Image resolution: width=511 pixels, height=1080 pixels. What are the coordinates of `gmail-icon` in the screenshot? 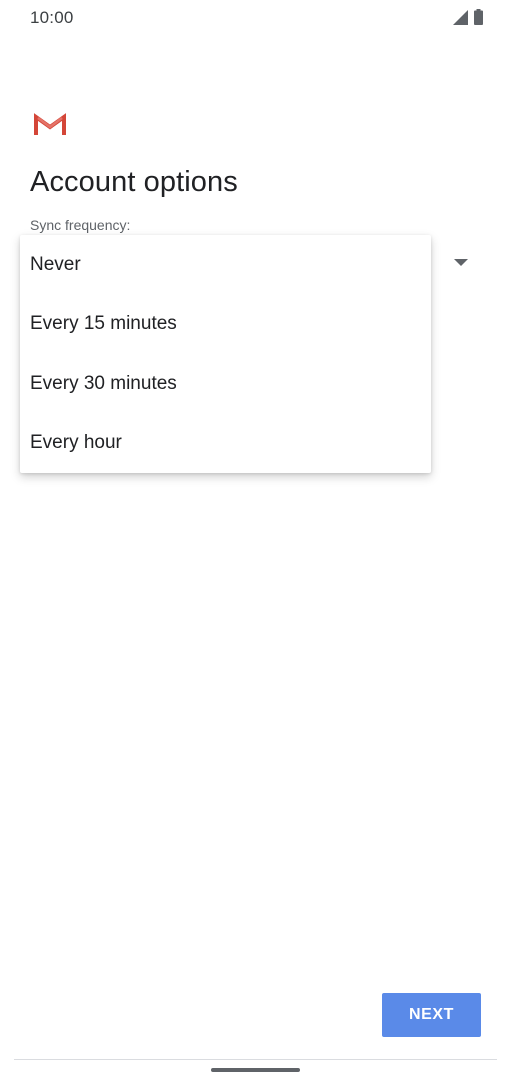 It's located at (50, 124).